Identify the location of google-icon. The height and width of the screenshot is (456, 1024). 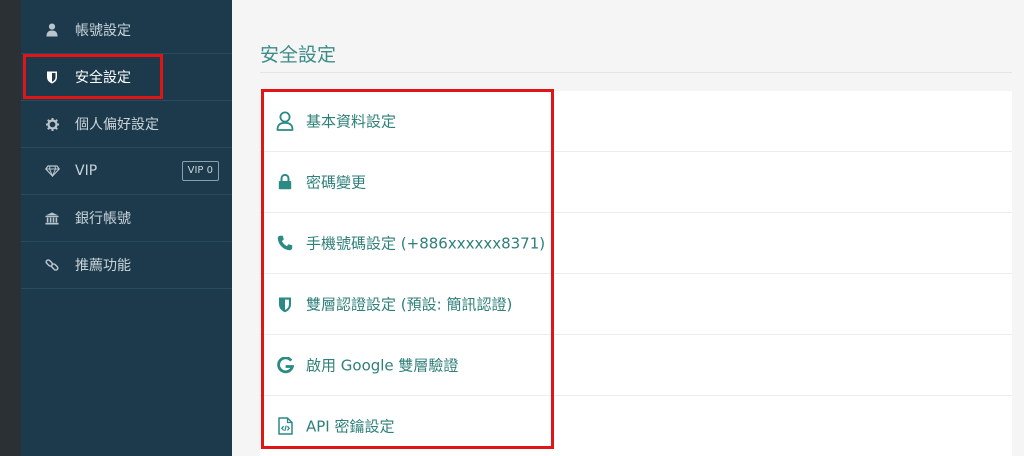
(285, 365).